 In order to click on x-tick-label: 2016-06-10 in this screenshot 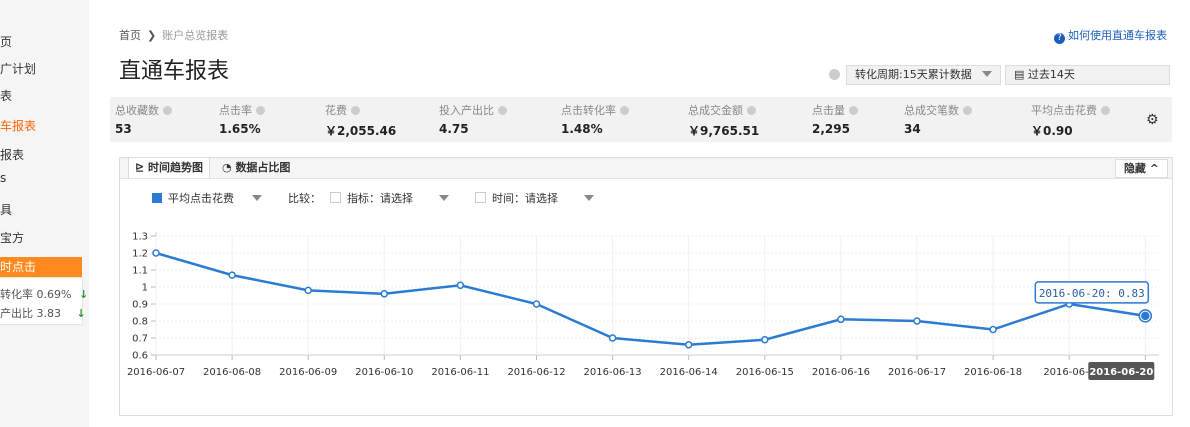, I will do `click(384, 372)`.